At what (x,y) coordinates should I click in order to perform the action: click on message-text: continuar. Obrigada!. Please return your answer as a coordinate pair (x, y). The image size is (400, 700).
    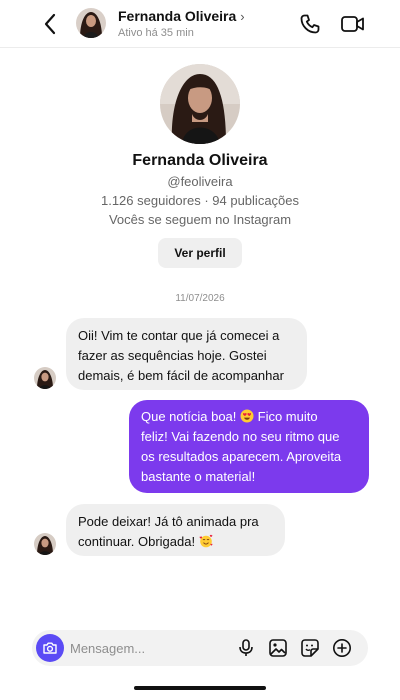
    Looking at the image, I should click on (138, 541).